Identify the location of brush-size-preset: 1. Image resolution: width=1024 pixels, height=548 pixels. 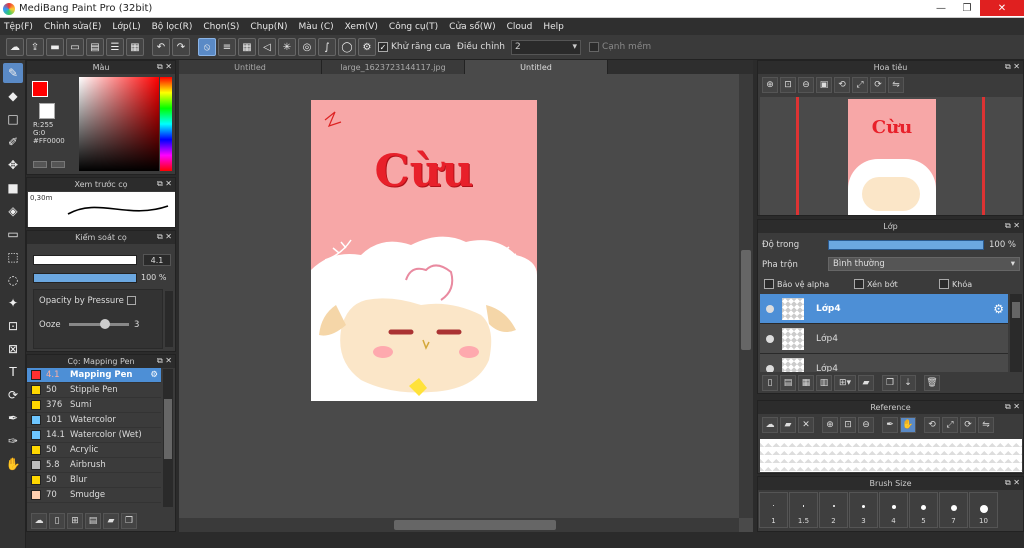
(773, 510).